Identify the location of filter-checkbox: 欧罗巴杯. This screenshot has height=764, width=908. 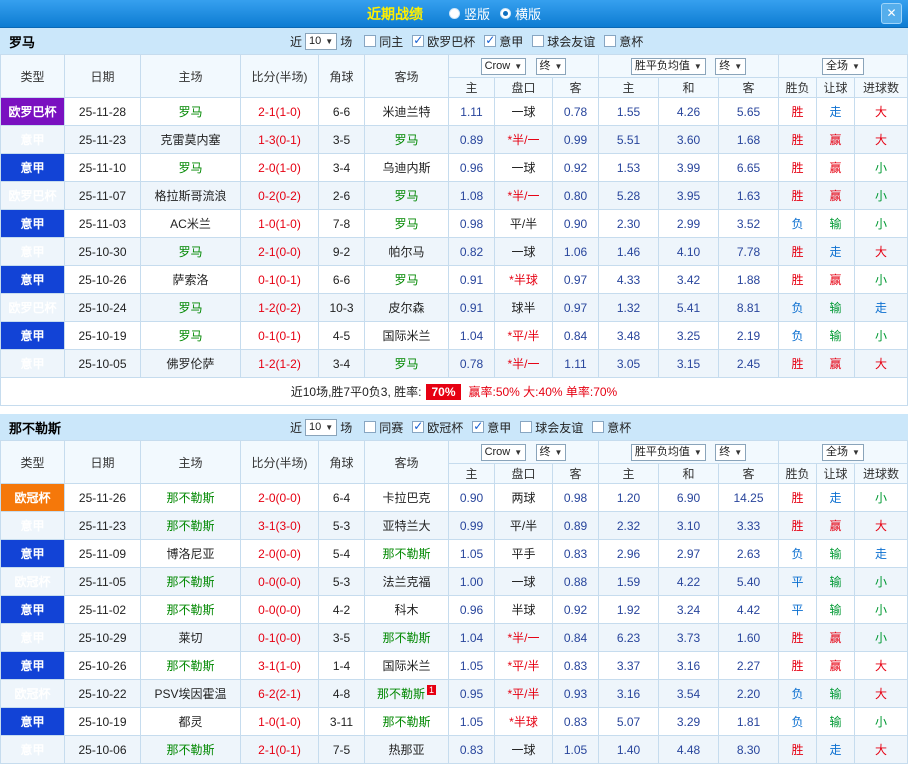
(443, 41).